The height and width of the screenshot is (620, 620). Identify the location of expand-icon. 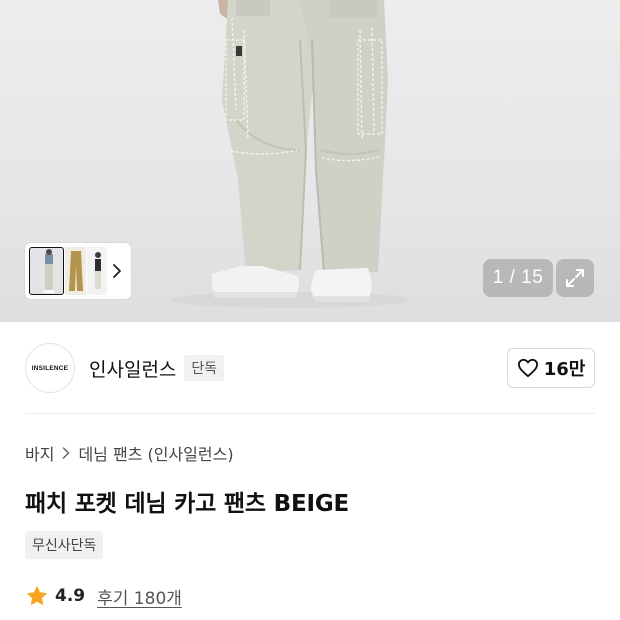
(575, 278).